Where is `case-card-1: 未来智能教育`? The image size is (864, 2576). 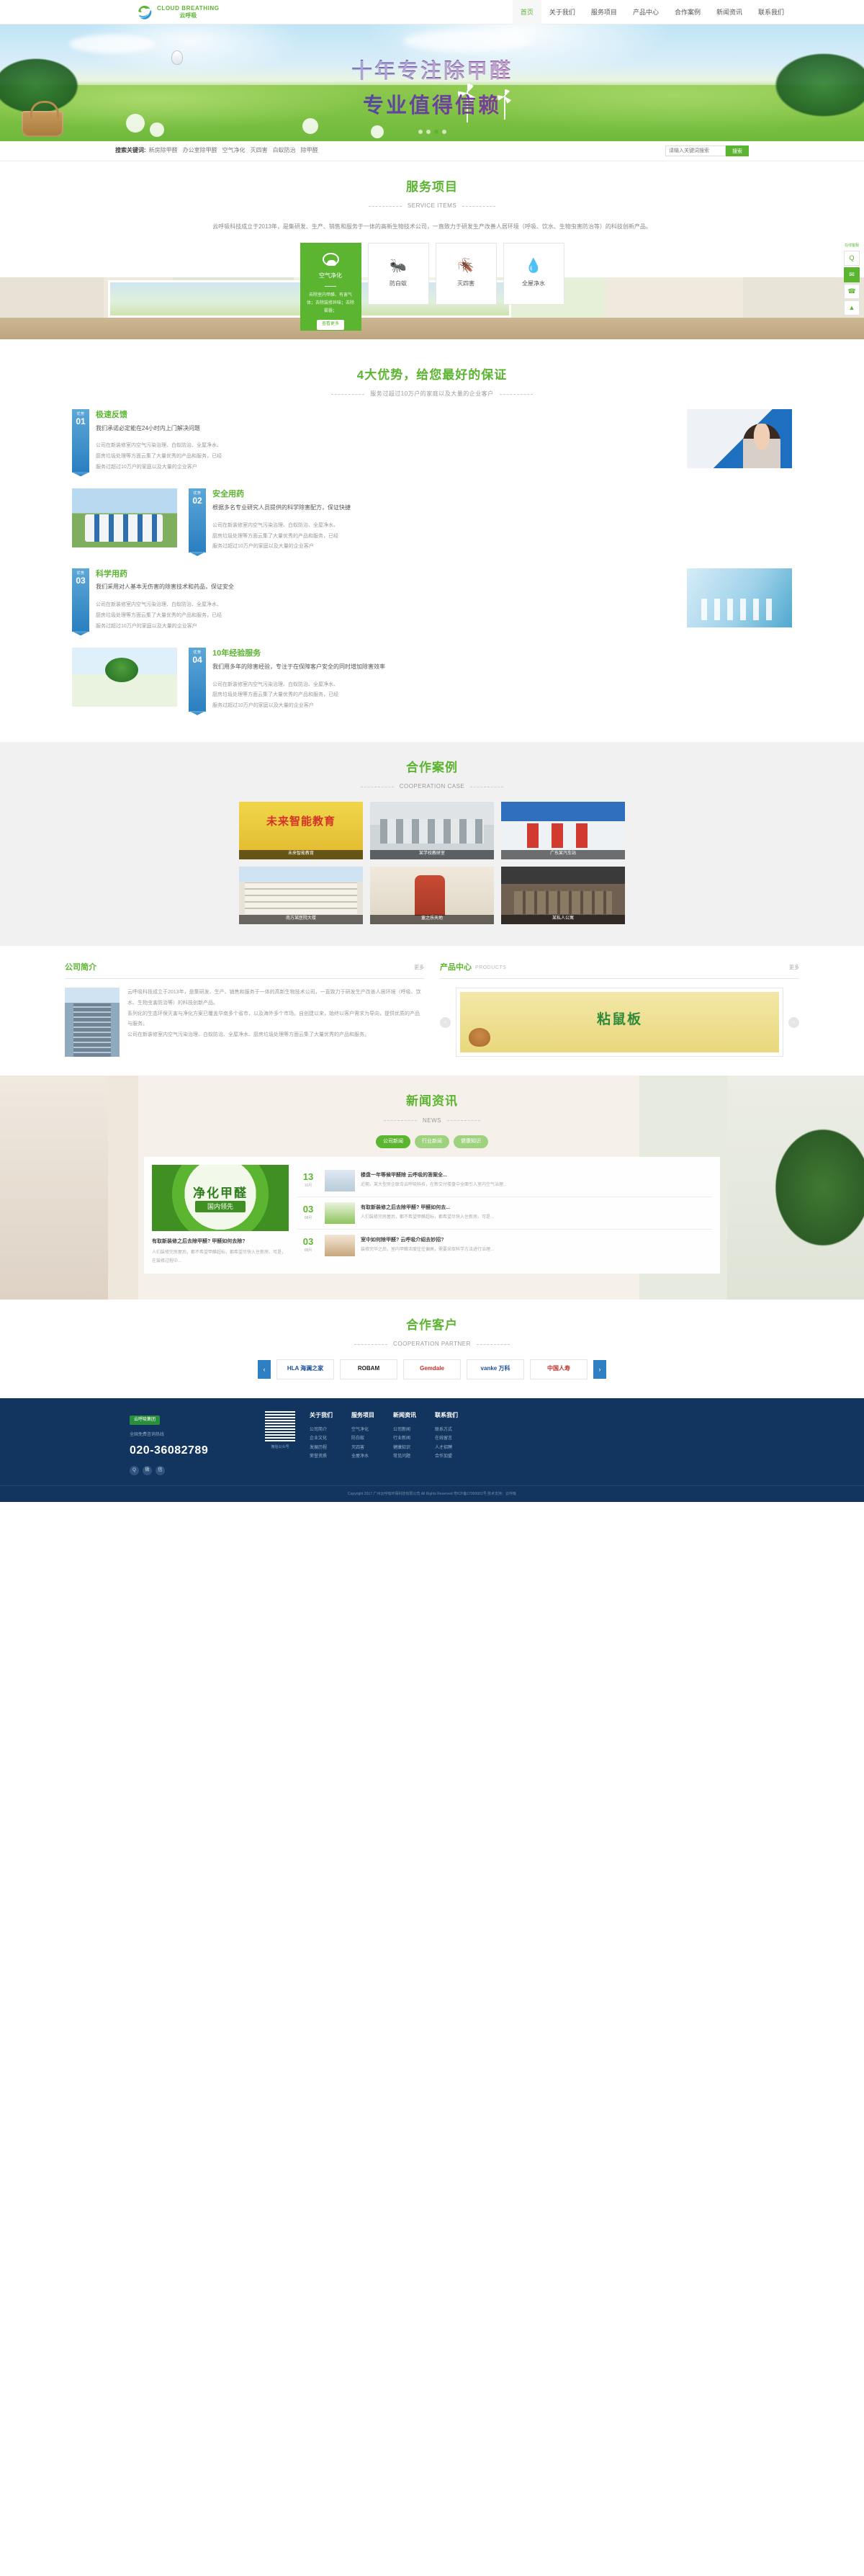 case-card-1: 未来智能教育 is located at coordinates (301, 830).